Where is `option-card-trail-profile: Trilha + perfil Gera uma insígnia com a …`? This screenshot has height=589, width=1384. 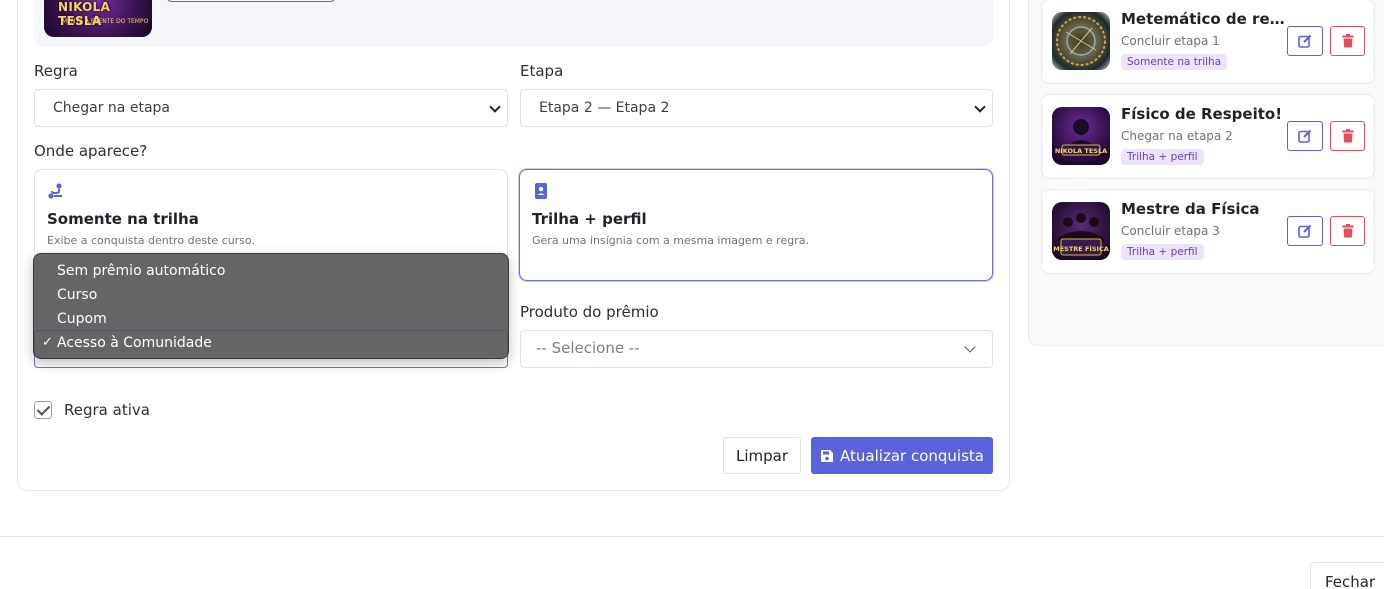 option-card-trail-profile: Trilha + perfil Gera uma insígnia com a … is located at coordinates (756, 225).